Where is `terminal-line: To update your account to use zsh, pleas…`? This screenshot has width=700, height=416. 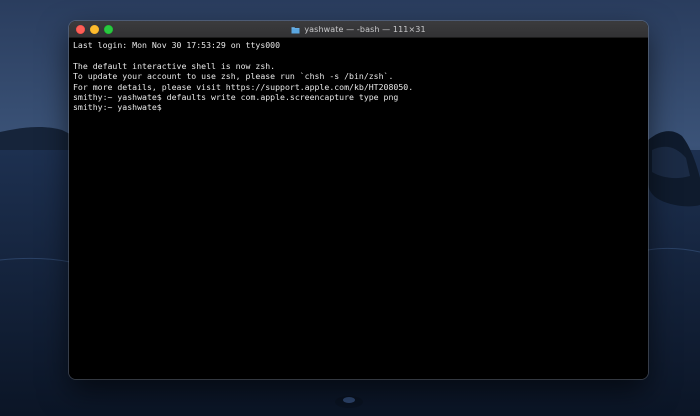 terminal-line: To update your account to use zsh, pleas… is located at coordinates (233, 76).